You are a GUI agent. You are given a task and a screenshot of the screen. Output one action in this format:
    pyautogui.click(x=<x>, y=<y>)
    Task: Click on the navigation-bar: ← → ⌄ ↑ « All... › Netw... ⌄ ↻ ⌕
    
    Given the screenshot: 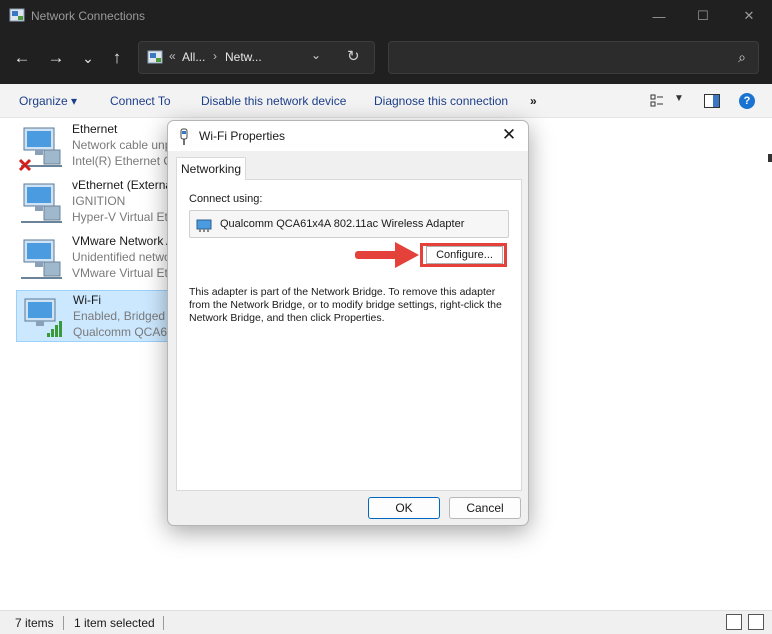 What is the action you would take?
    pyautogui.click(x=386, y=58)
    